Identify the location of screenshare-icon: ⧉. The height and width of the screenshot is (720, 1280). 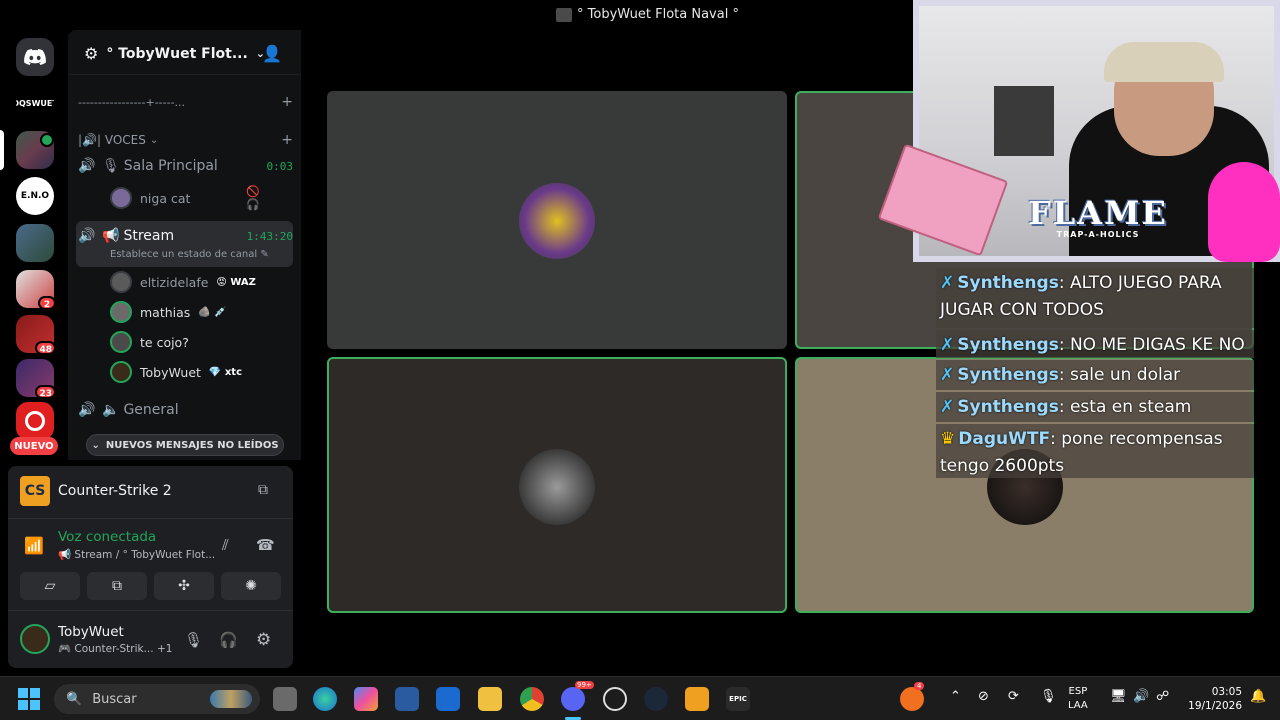
(263, 490).